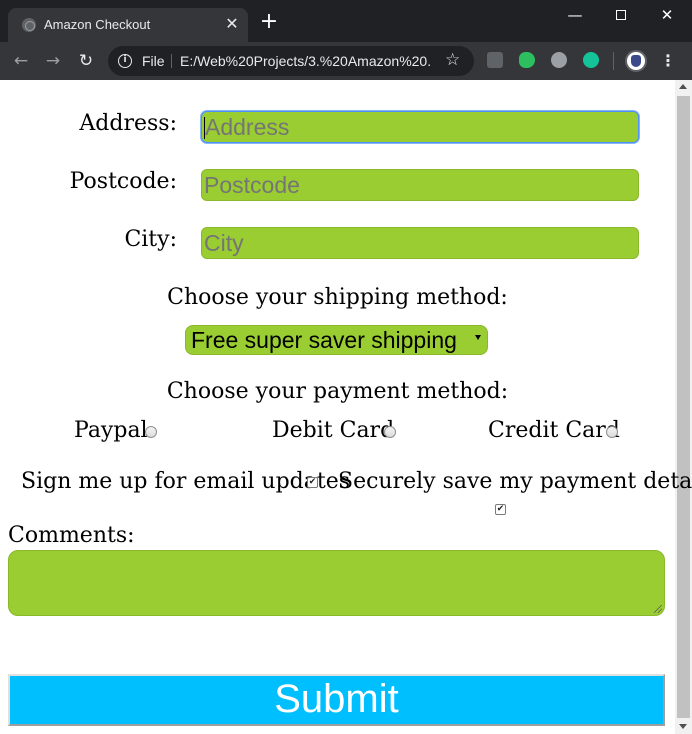  Describe the element at coordinates (683, 86) in the screenshot. I see `scroll-up-arrow-icon` at that location.